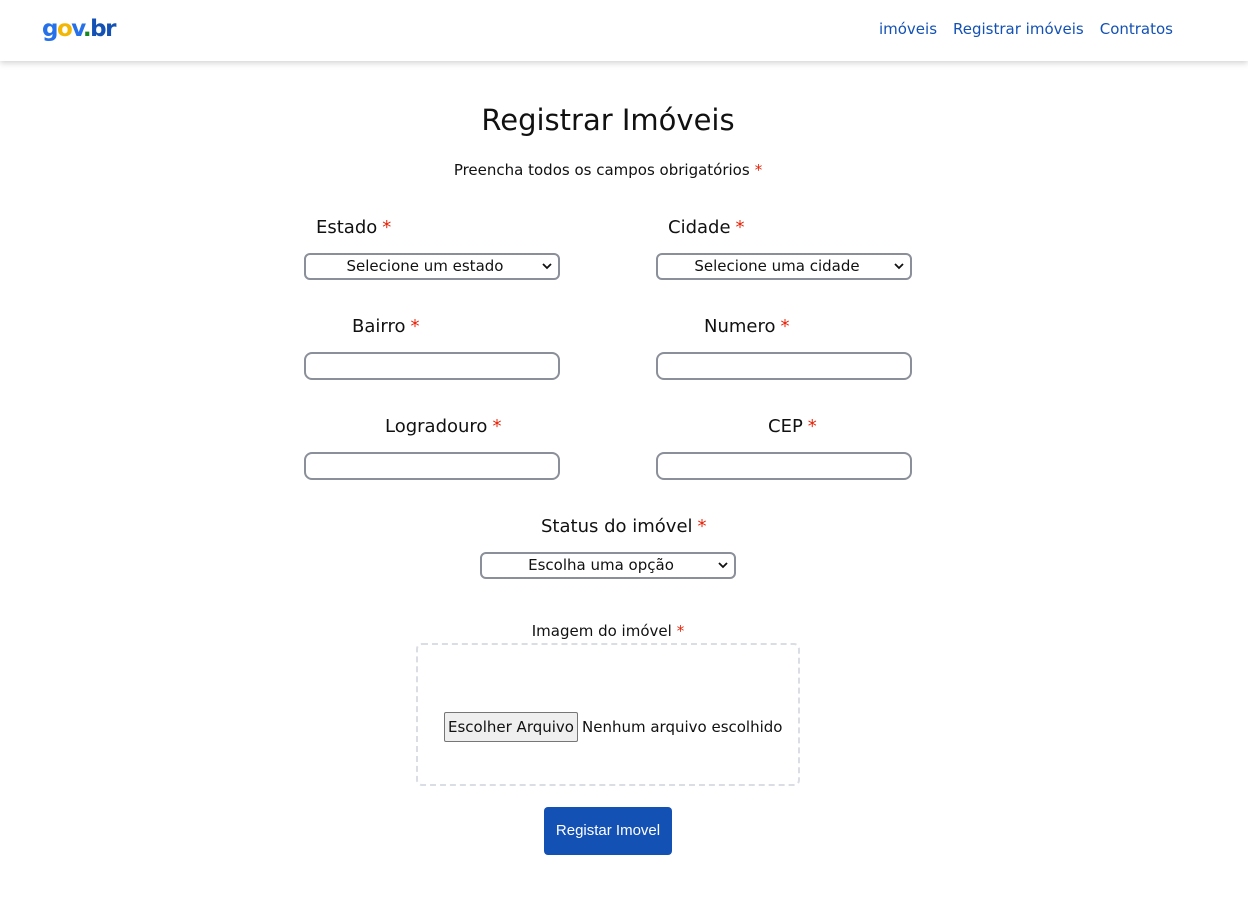 This screenshot has width=1248, height=922. Describe the element at coordinates (617, 526) in the screenshot. I see `status-label-text: Status do imóvel` at that location.